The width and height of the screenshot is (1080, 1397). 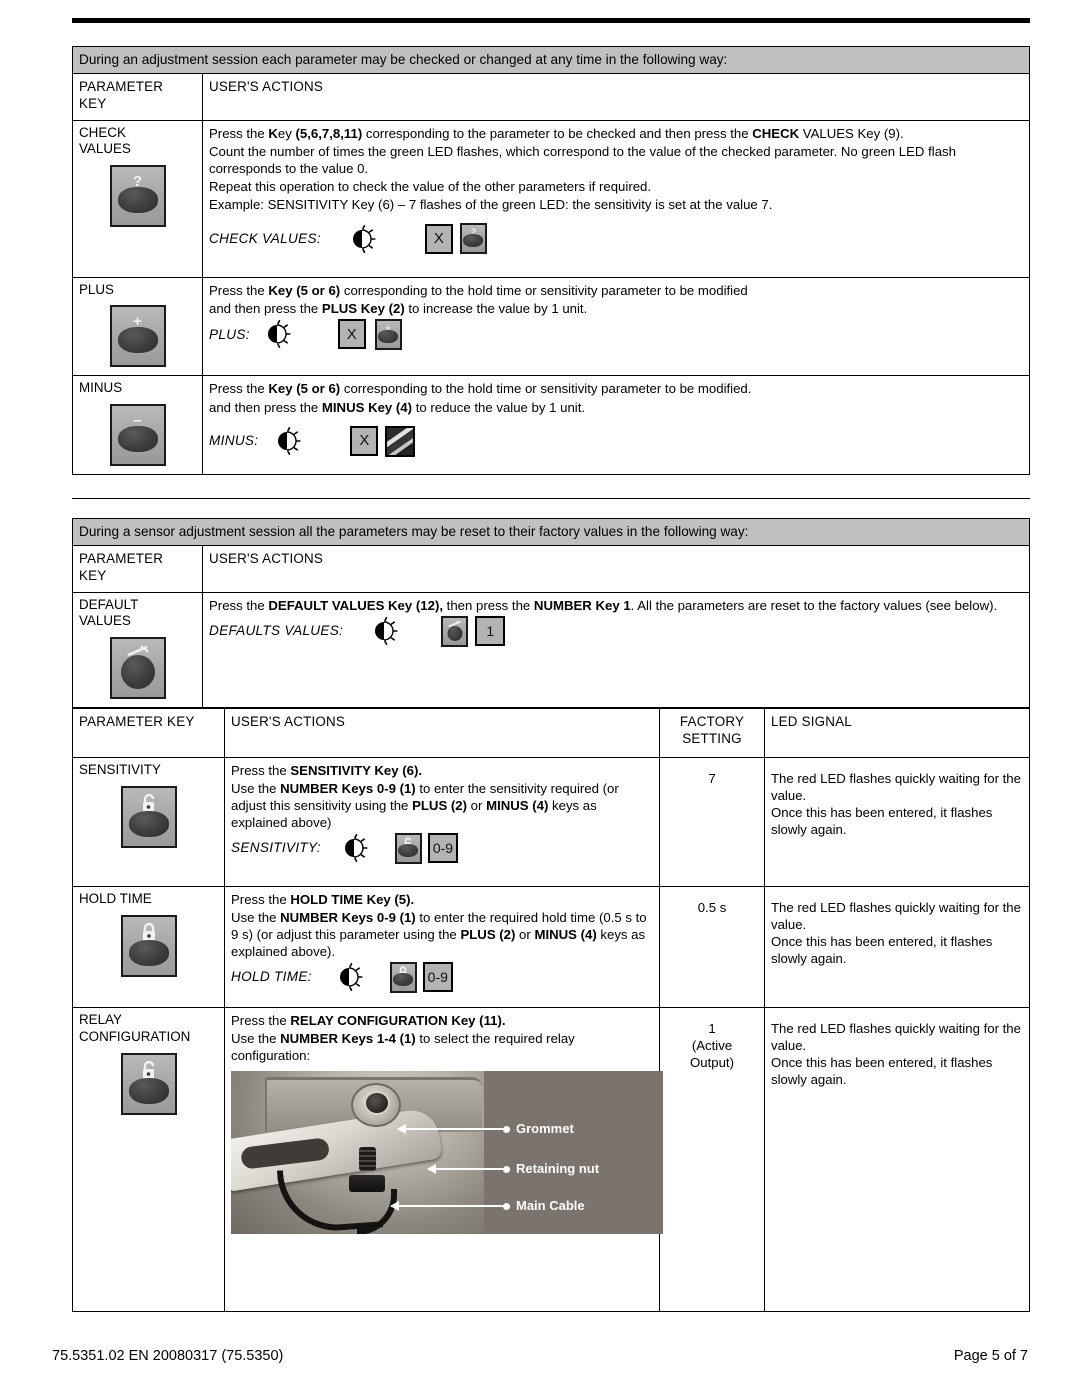 I want to click on table1-col1-header-line2: KEY, so click(x=93, y=104).